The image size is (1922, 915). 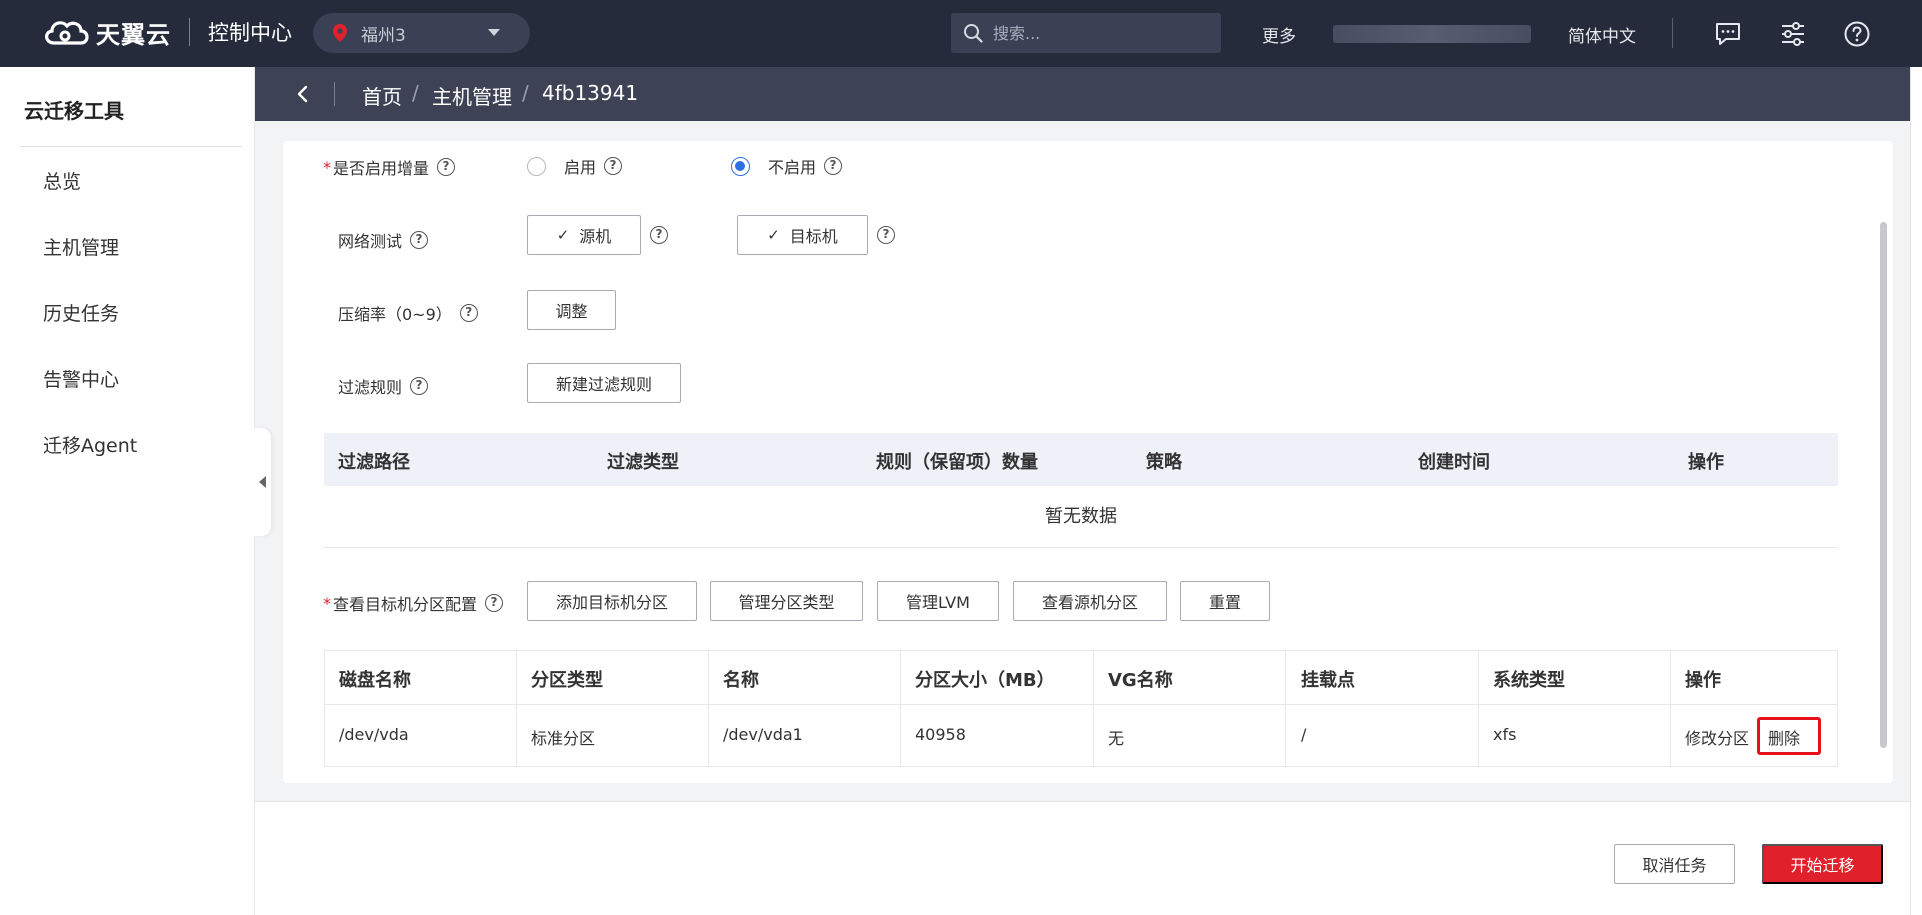 What do you see at coordinates (741, 680) in the screenshot?
I see `column-header: 名称` at bounding box center [741, 680].